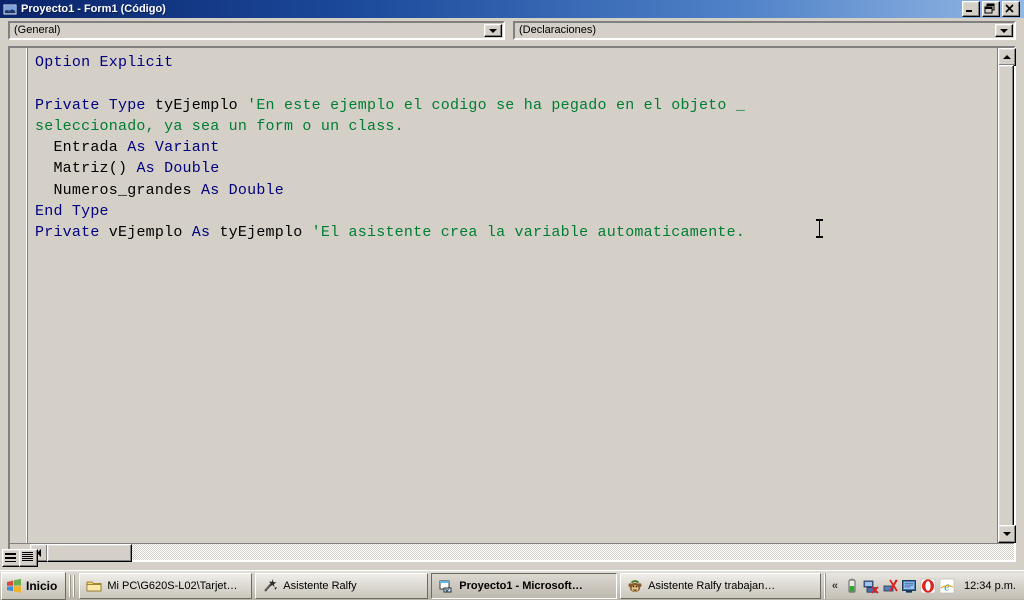 The width and height of the screenshot is (1024, 600). What do you see at coordinates (14, 586) in the screenshot?
I see `windows-flag-icon` at bounding box center [14, 586].